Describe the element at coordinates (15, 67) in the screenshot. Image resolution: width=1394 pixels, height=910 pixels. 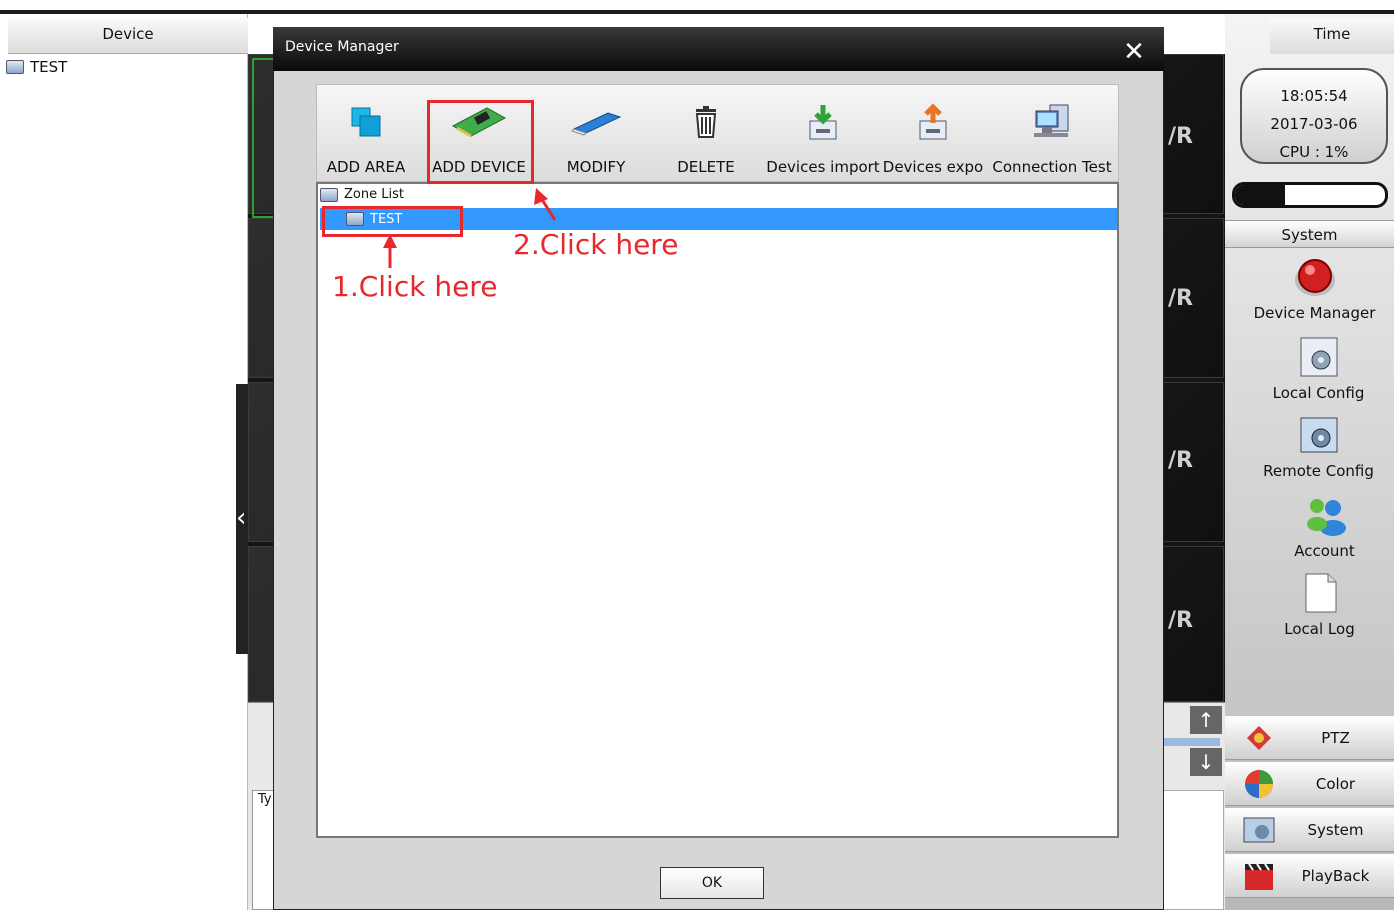
I see `zone-icon` at that location.